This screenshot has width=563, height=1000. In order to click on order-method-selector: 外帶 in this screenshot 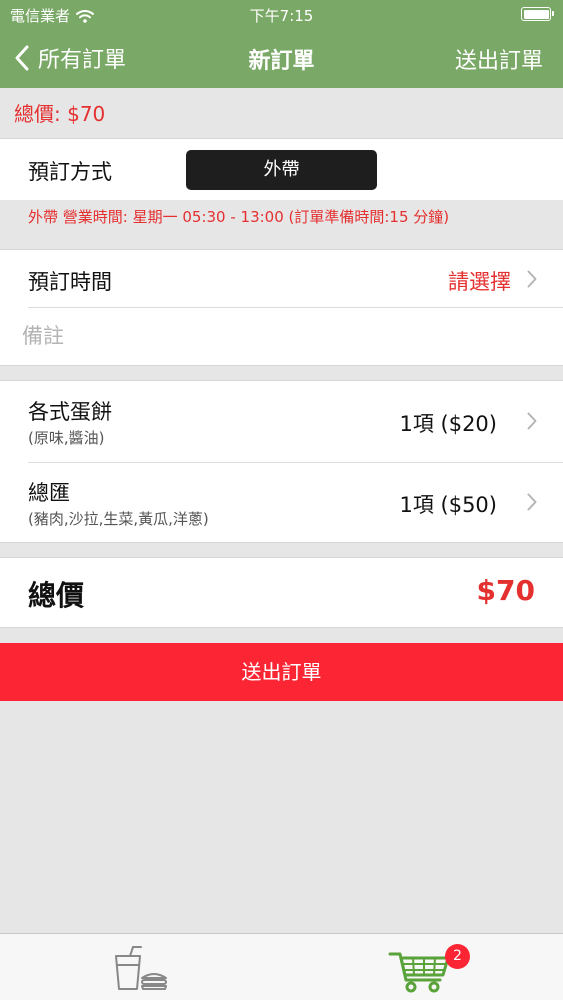, I will do `click(281, 170)`.